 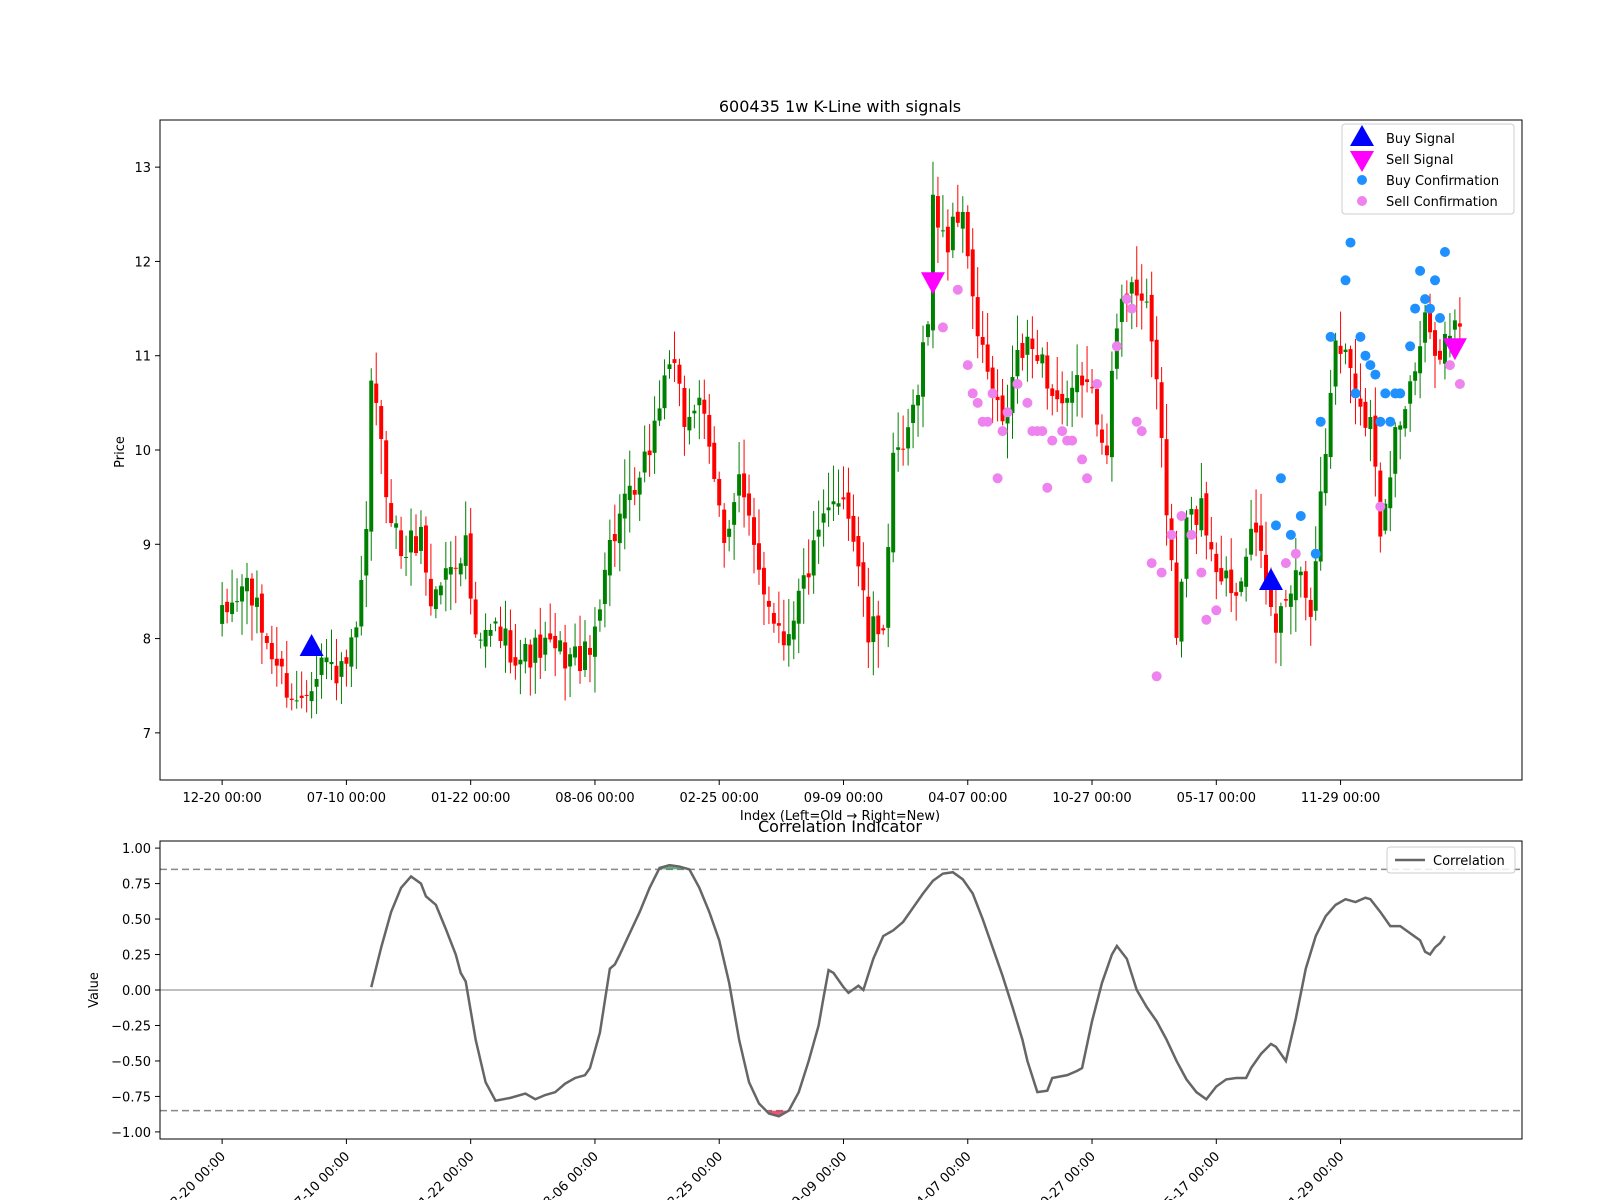 I want to click on x-tick-label: 09-09 00:00, so click(x=843, y=798).